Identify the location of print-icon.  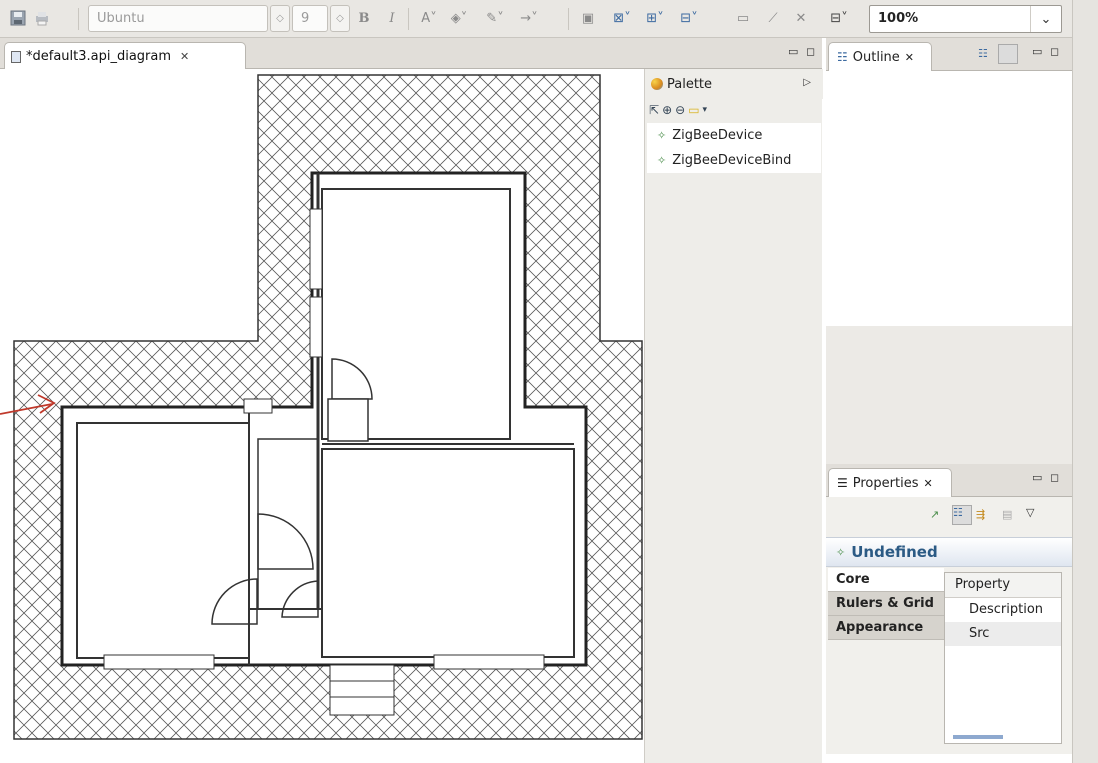
(42, 18).